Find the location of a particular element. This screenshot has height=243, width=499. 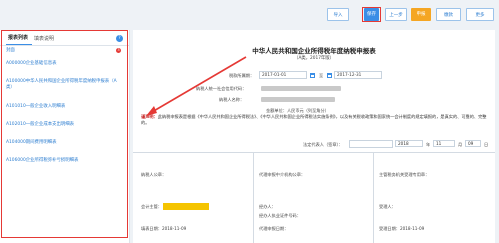

legal-rep-label: 法定代表人（签章）： is located at coordinates (323, 144).